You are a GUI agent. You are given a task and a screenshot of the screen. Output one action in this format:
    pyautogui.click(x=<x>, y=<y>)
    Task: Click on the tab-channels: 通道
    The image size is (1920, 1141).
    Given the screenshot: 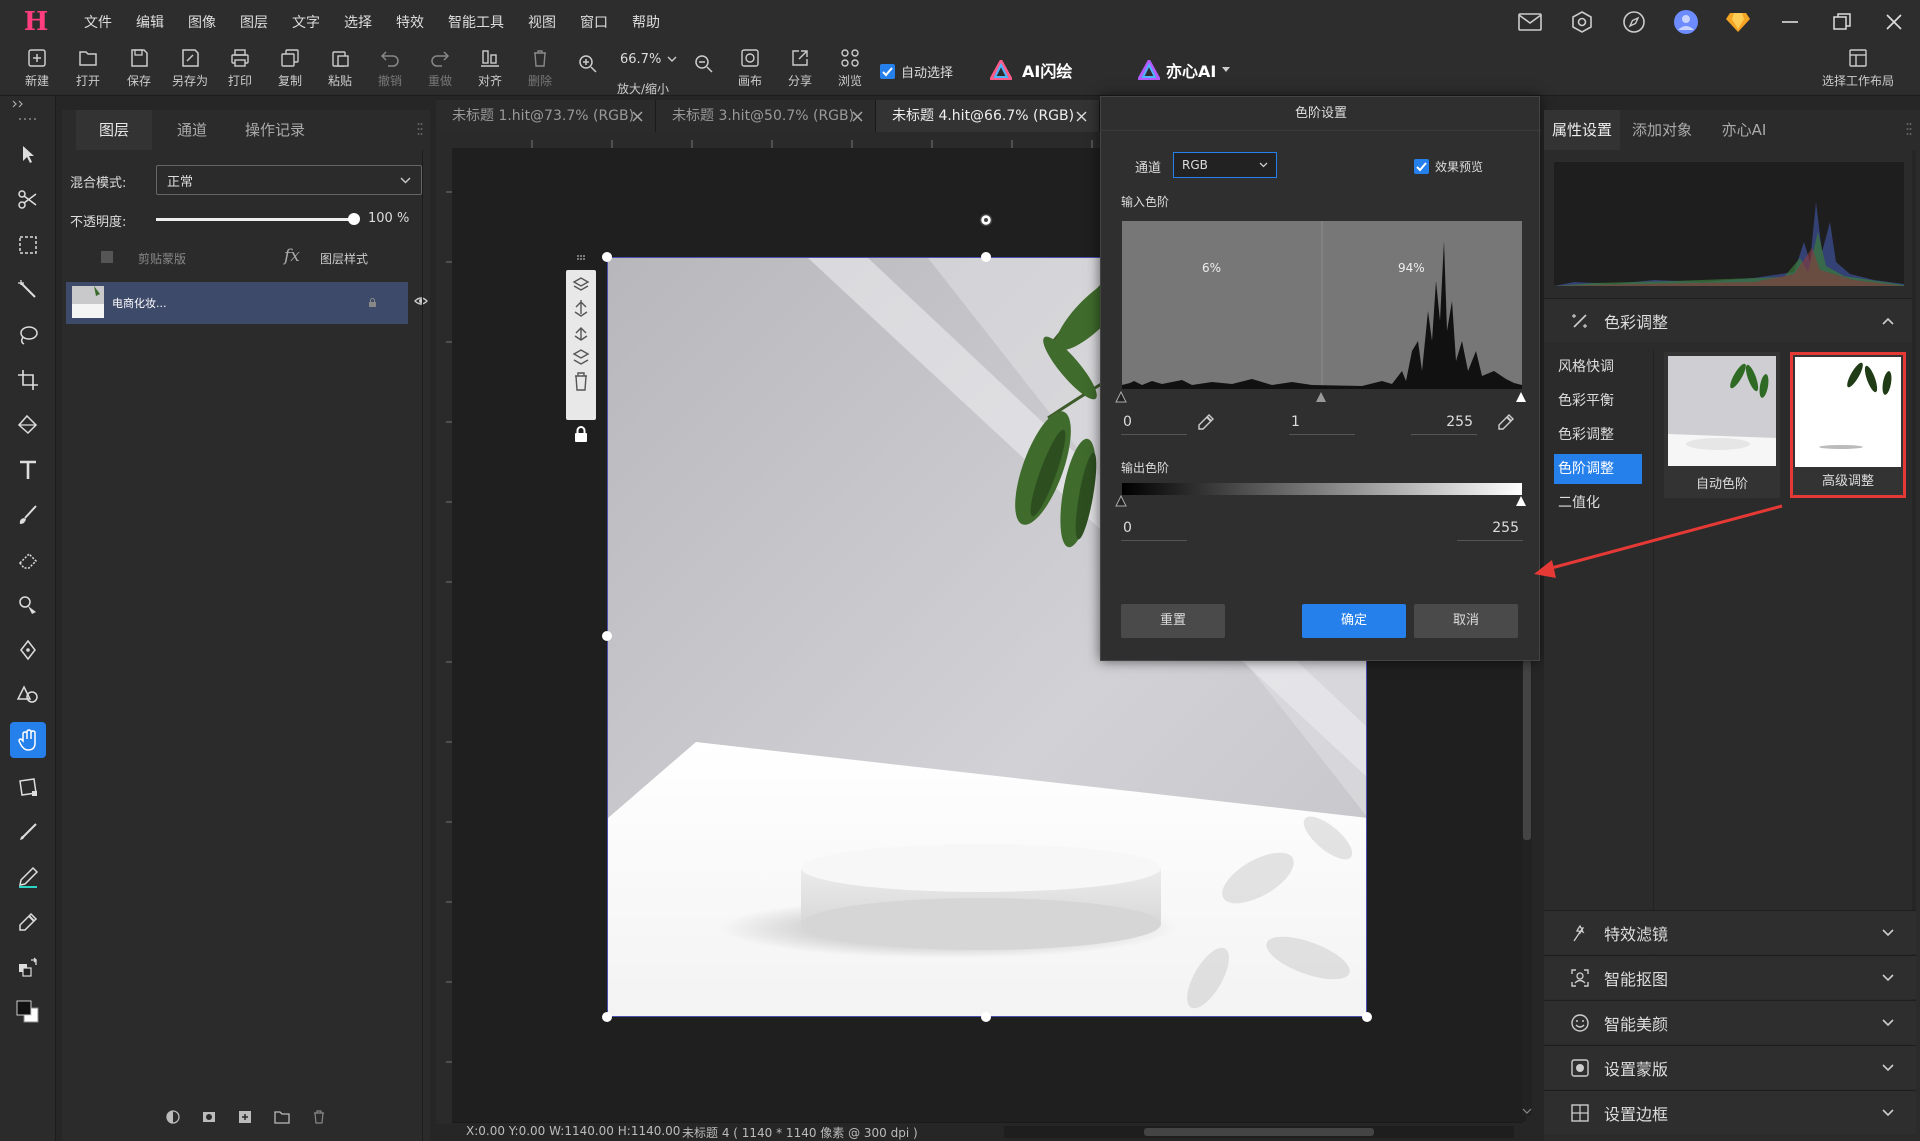 What is the action you would take?
    pyautogui.click(x=192, y=130)
    